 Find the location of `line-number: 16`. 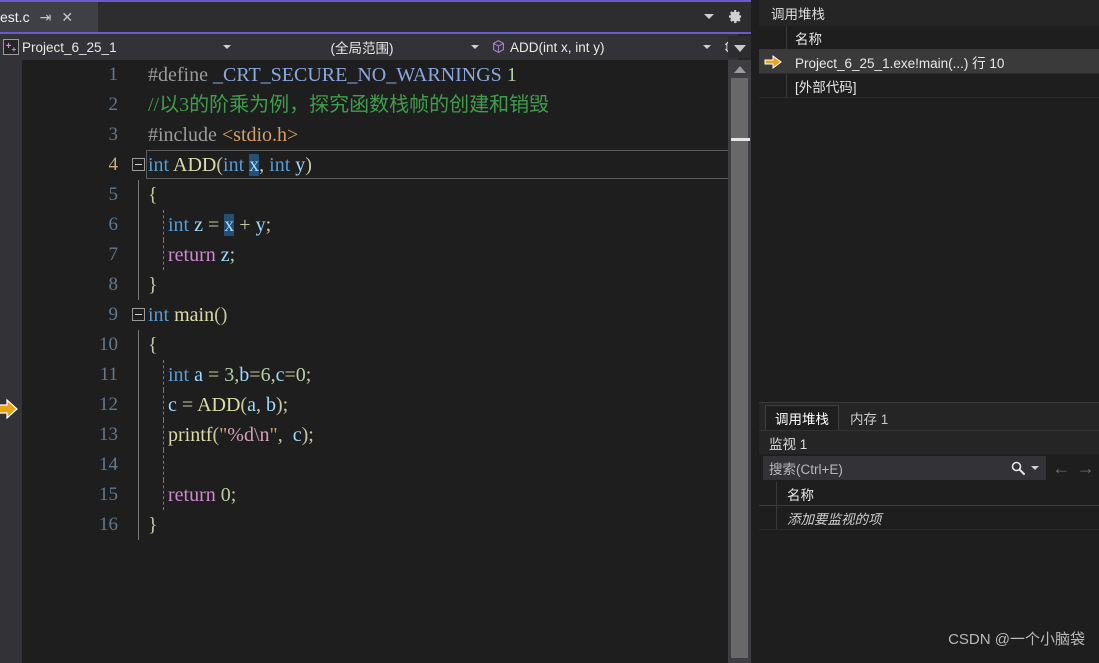

line-number: 16 is located at coordinates (108, 524).